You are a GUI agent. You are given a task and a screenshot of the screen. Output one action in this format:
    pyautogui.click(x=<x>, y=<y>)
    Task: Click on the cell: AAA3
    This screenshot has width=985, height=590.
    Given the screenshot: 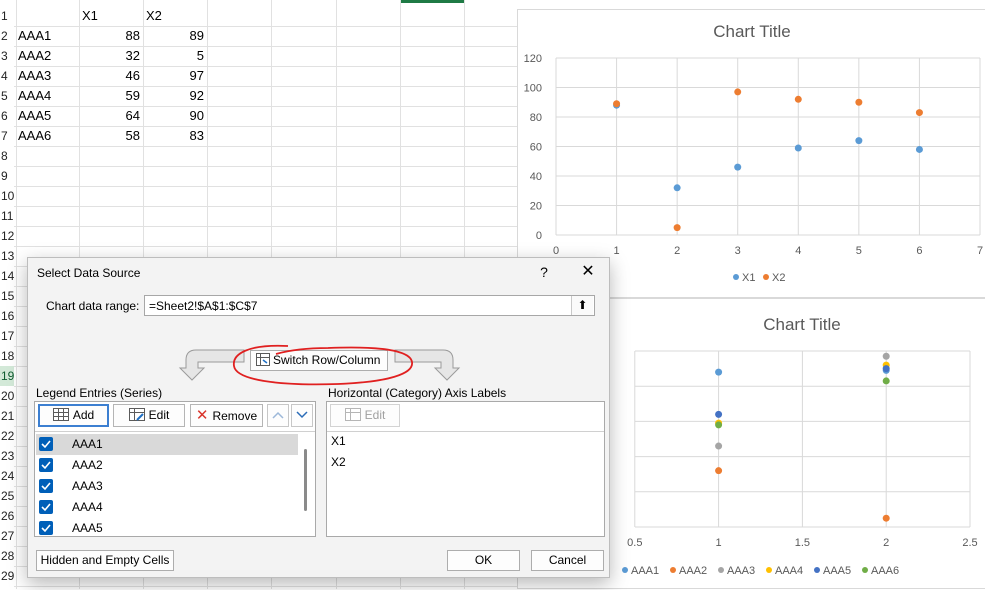 What is the action you would take?
    pyautogui.click(x=48, y=76)
    